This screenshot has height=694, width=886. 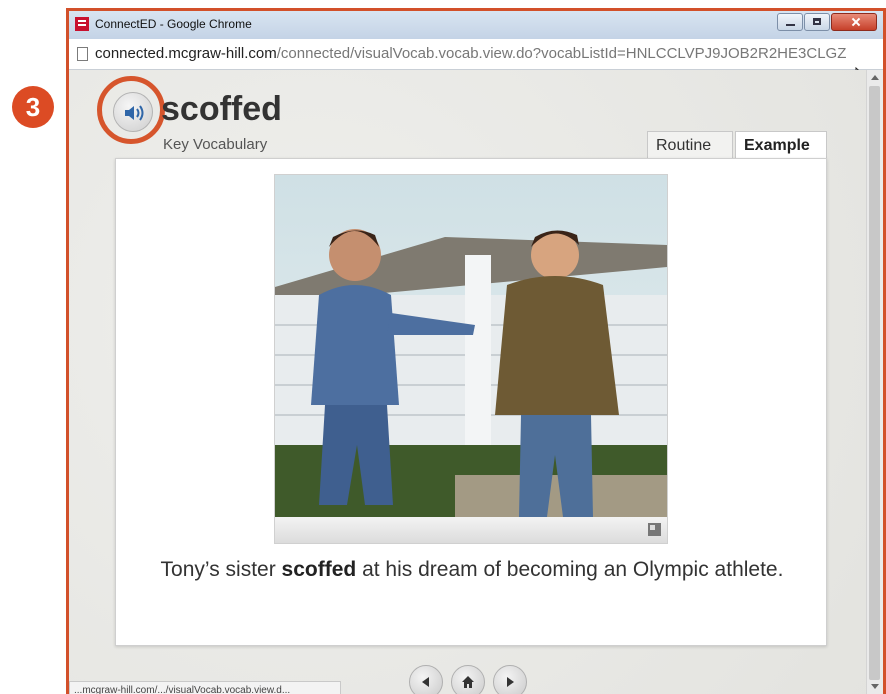 I want to click on mcgraw-hill-logo-icon, so click(x=82, y=24).